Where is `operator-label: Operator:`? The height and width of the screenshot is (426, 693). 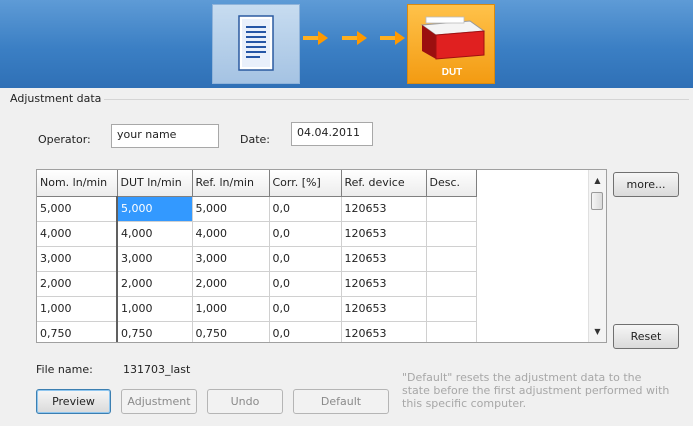 operator-label: Operator: is located at coordinates (64, 139).